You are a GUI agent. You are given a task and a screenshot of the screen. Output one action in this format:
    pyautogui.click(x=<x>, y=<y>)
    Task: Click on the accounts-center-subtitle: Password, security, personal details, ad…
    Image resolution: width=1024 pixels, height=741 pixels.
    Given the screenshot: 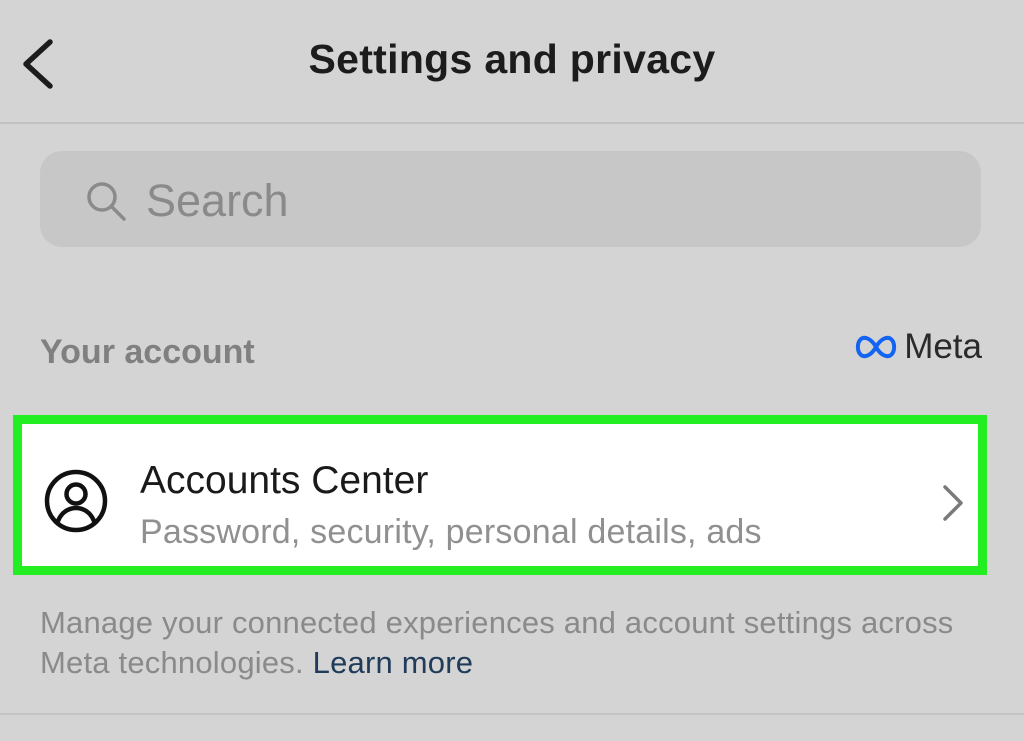 What is the action you would take?
    pyautogui.click(x=451, y=532)
    